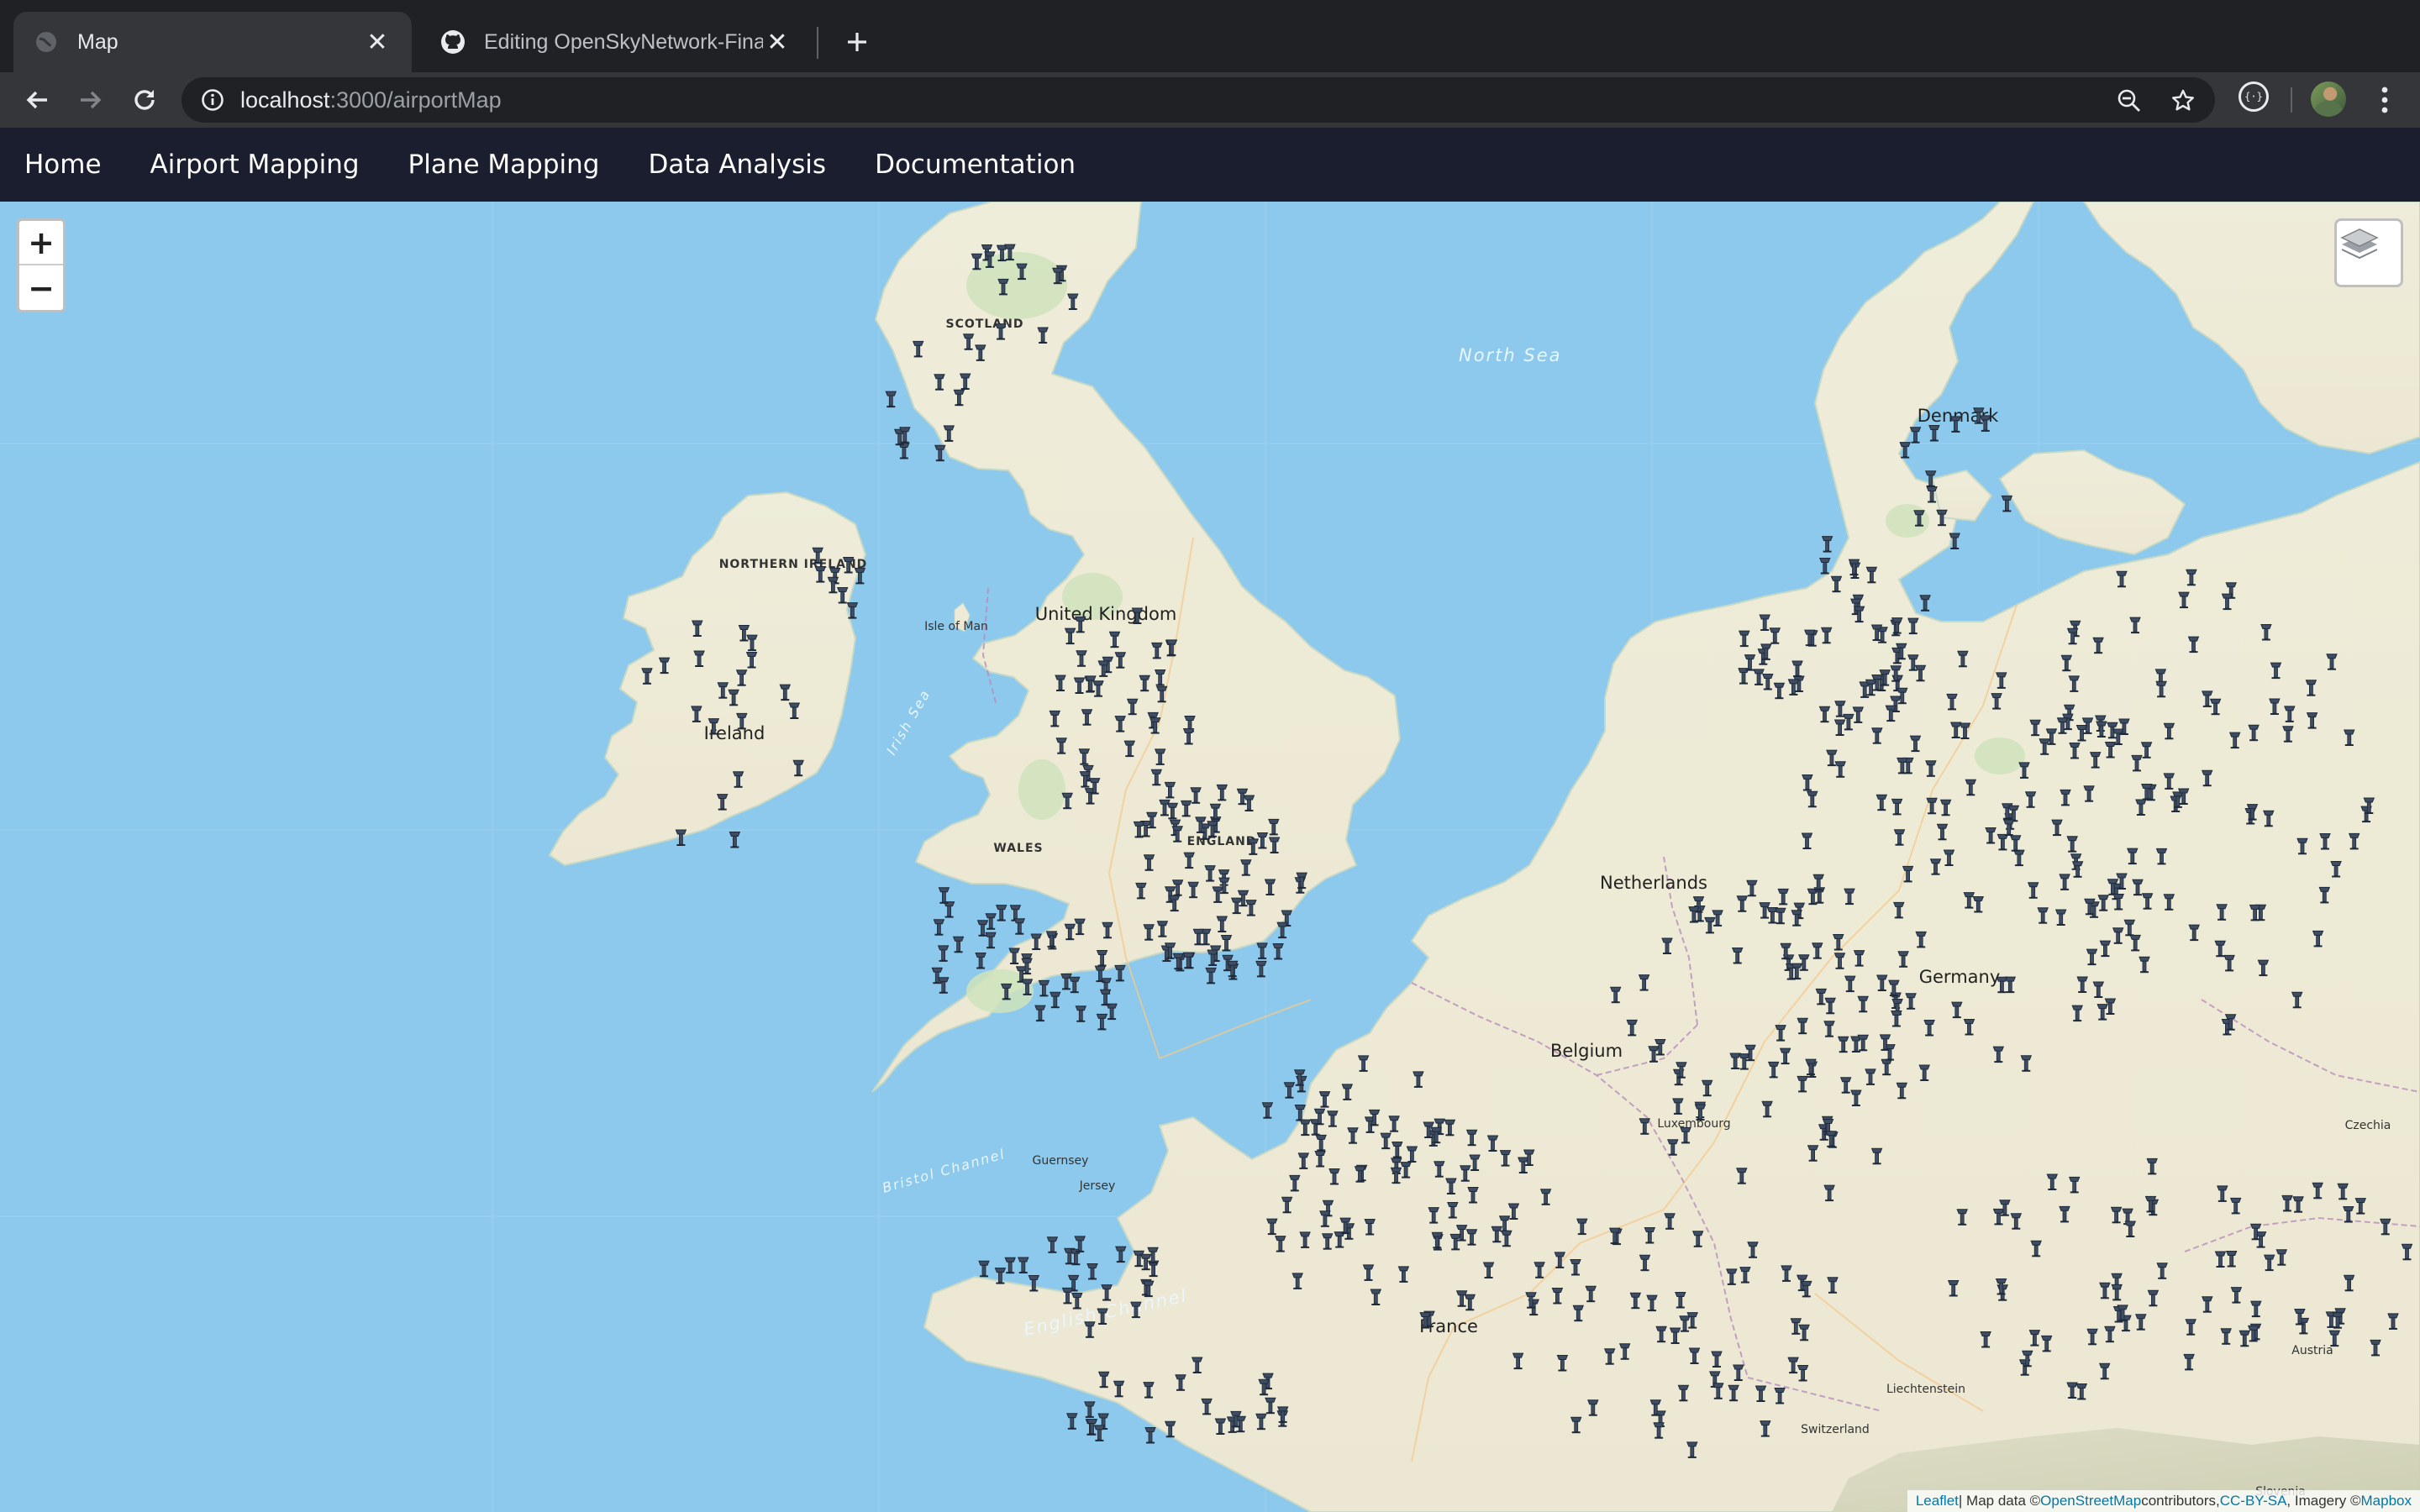 The width and height of the screenshot is (2420, 1512). Describe the element at coordinates (1999, 1501) in the screenshot. I see `attribution-text: | Map data ©` at that location.